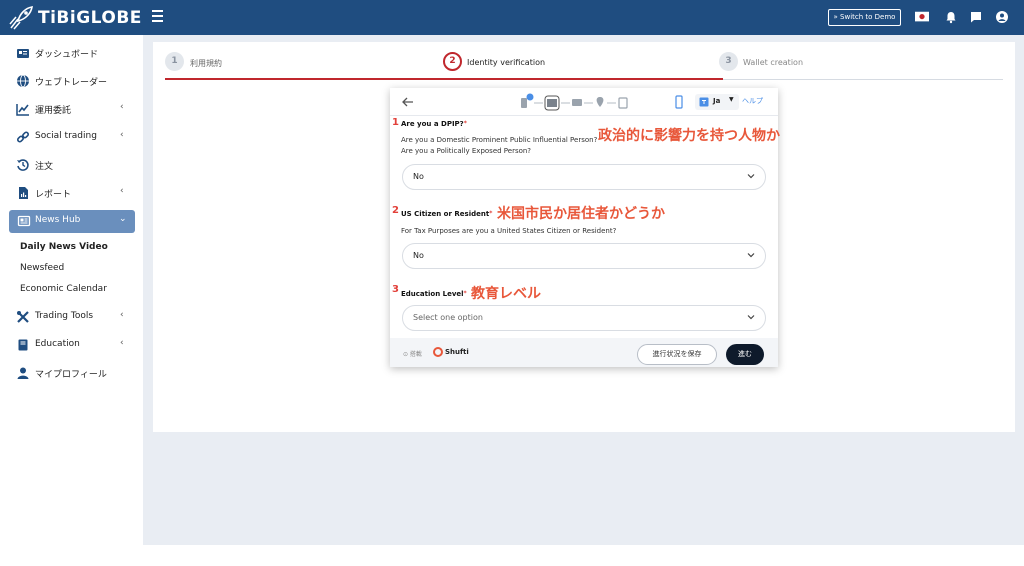 The image size is (1024, 566). I want to click on annotation-education: 教育レベル, so click(506, 294).